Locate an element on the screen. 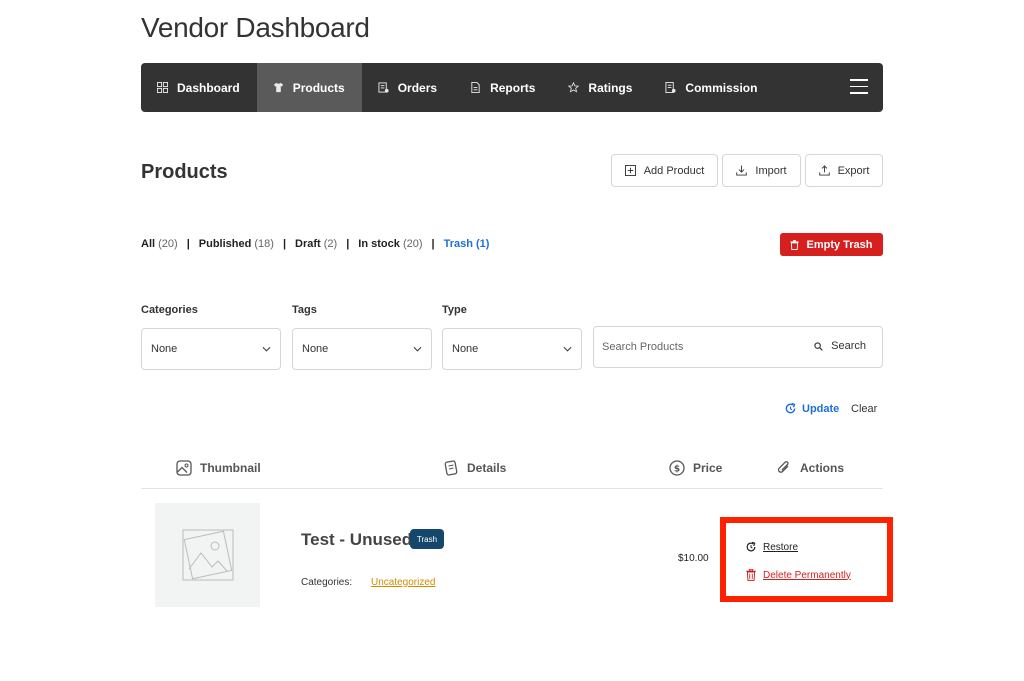 The height and width of the screenshot is (681, 1024). nav-item-dashboard: Dashboard is located at coordinates (199, 87).